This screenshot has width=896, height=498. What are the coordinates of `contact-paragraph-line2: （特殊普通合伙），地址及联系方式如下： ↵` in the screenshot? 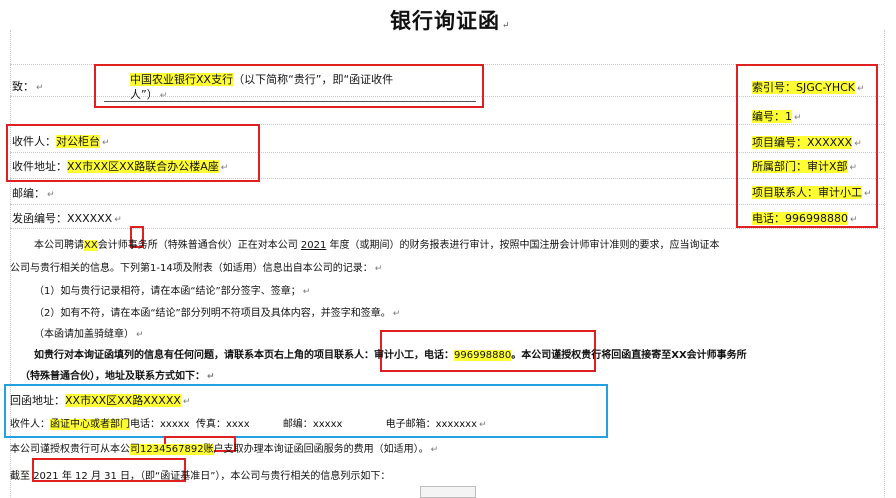 It's located at (117, 376).